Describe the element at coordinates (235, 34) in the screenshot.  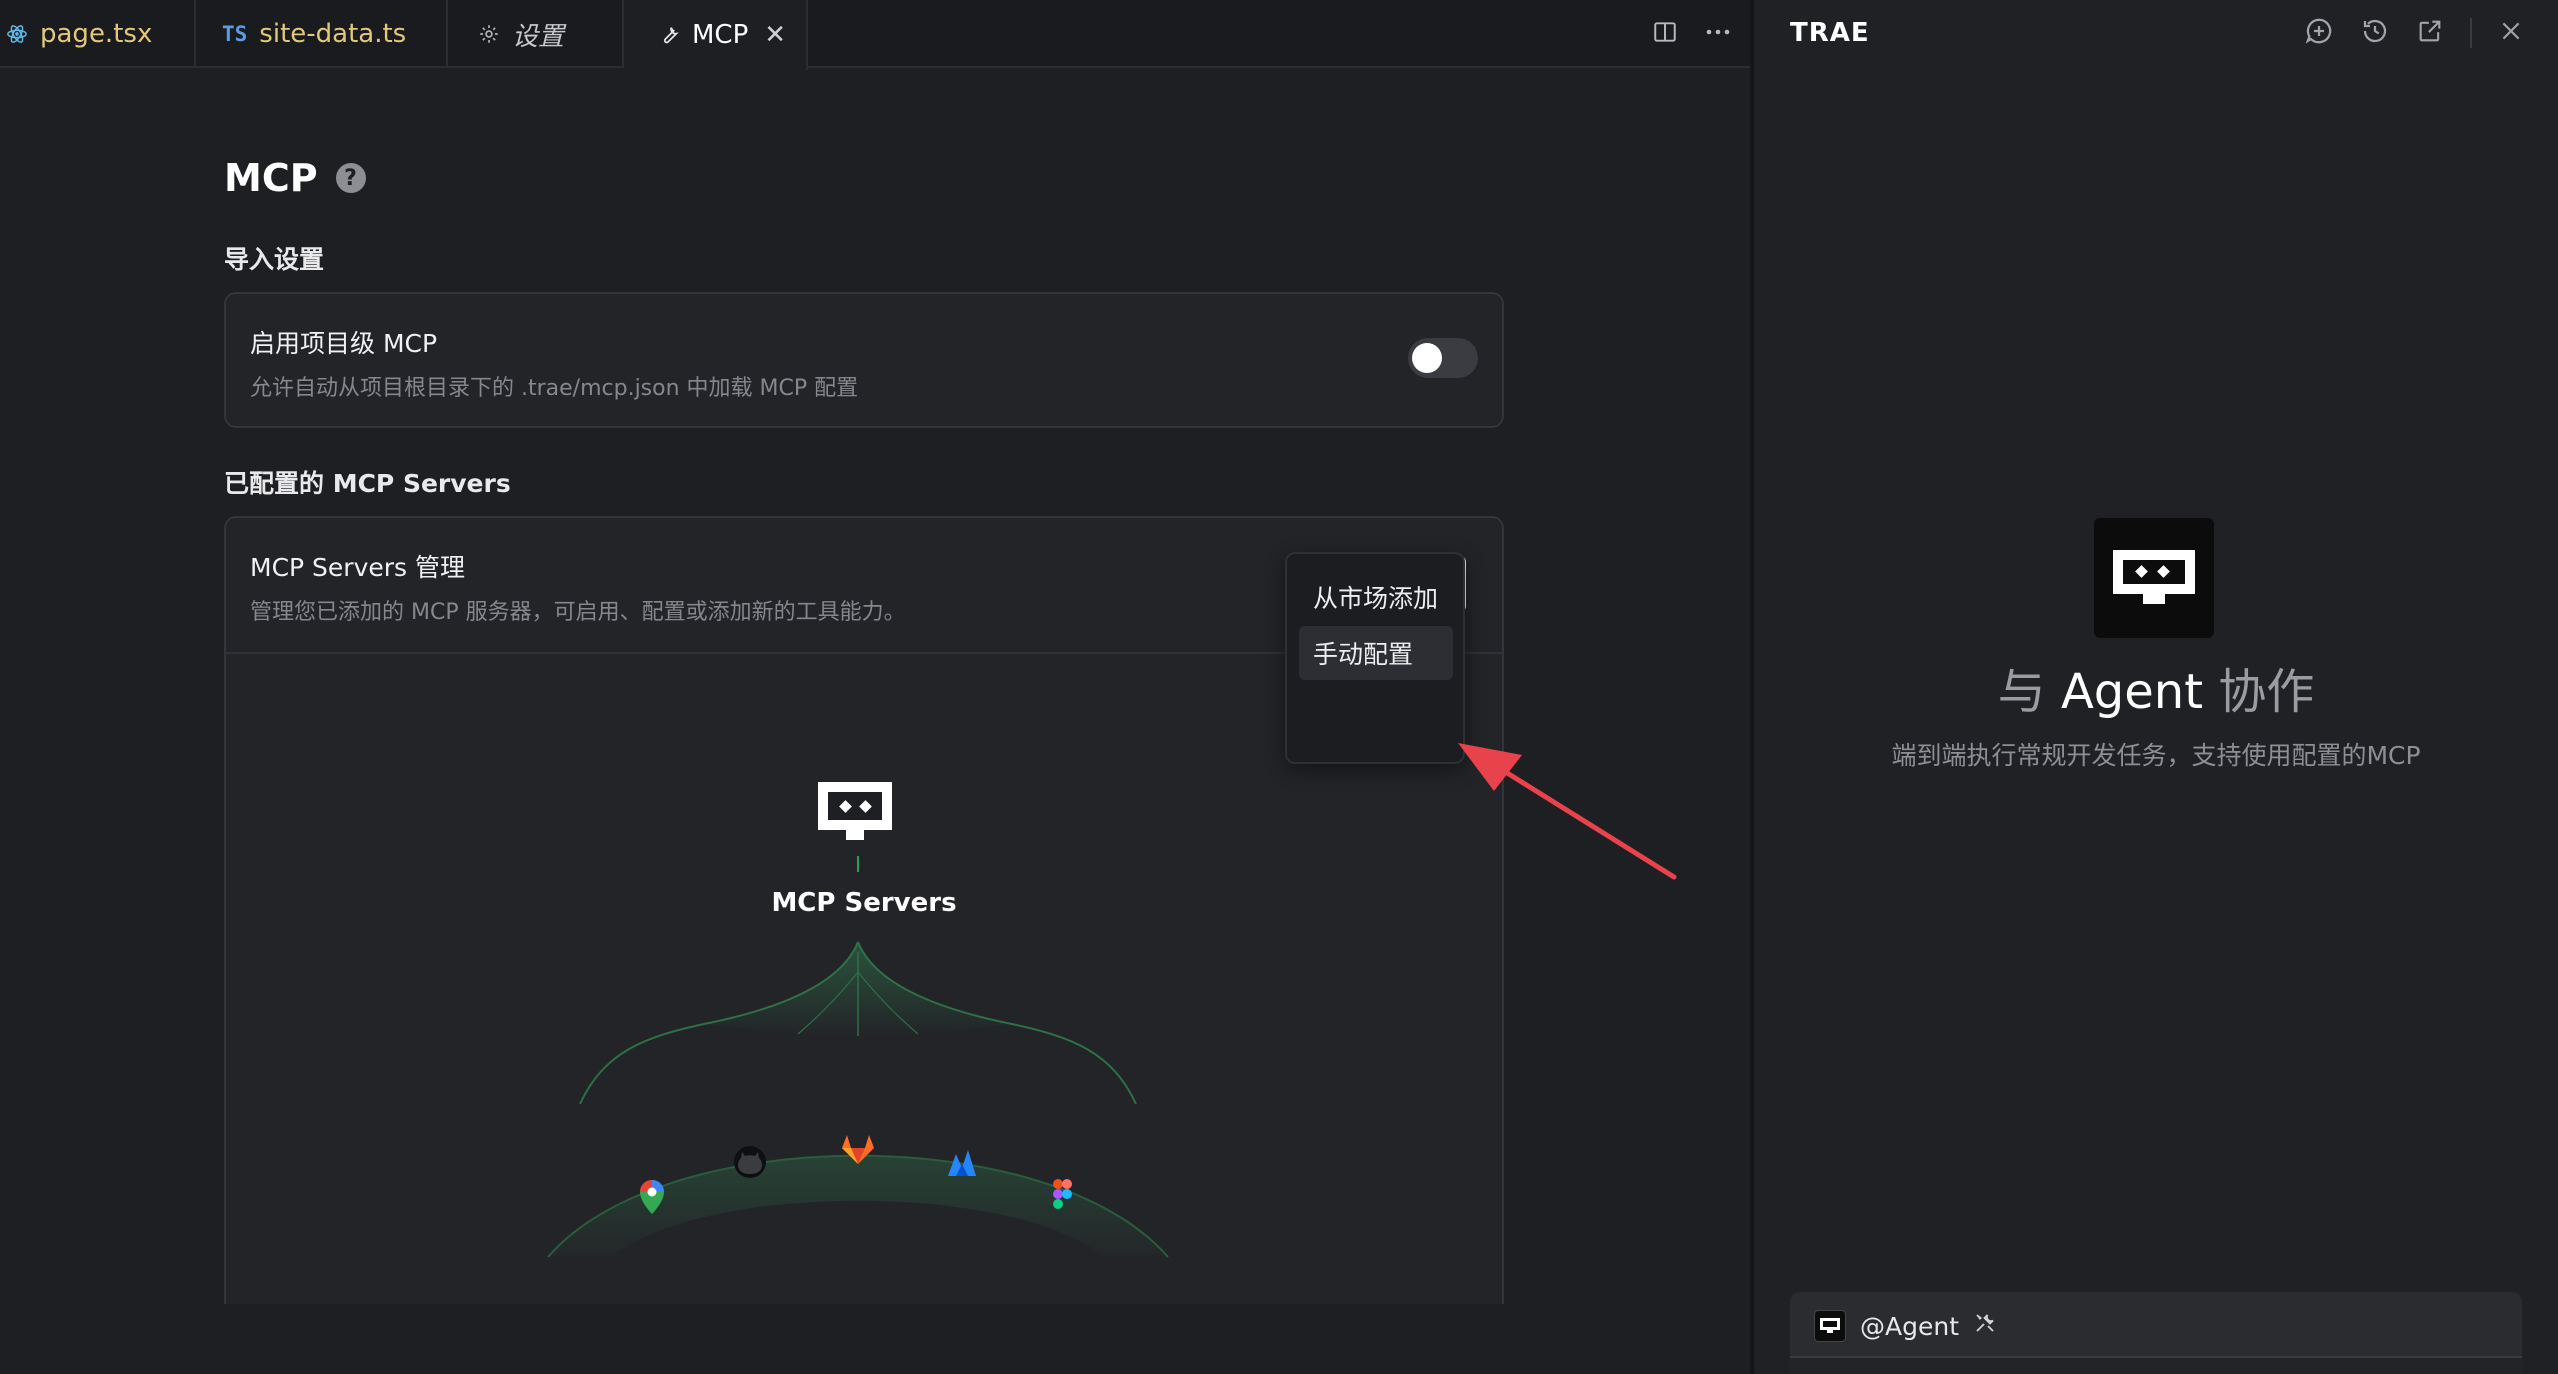
I see `typescript-icon: TS` at that location.